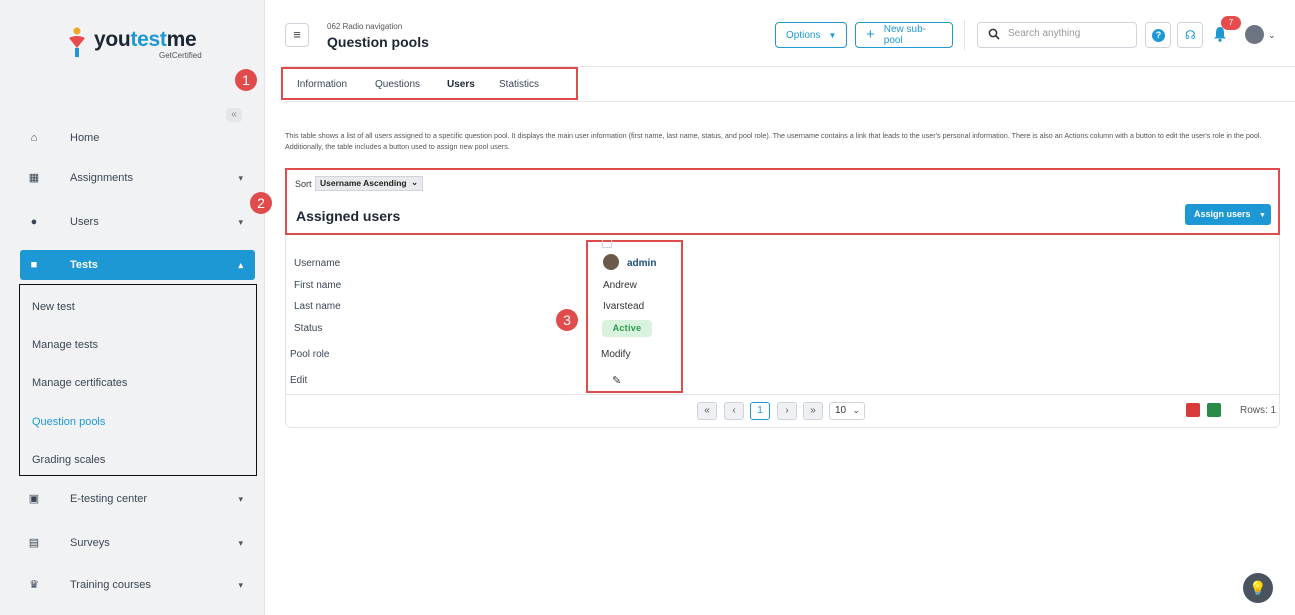 This screenshot has width=1295, height=615. Describe the element at coordinates (378, 42) in the screenshot. I see `page-title: Question pools` at that location.